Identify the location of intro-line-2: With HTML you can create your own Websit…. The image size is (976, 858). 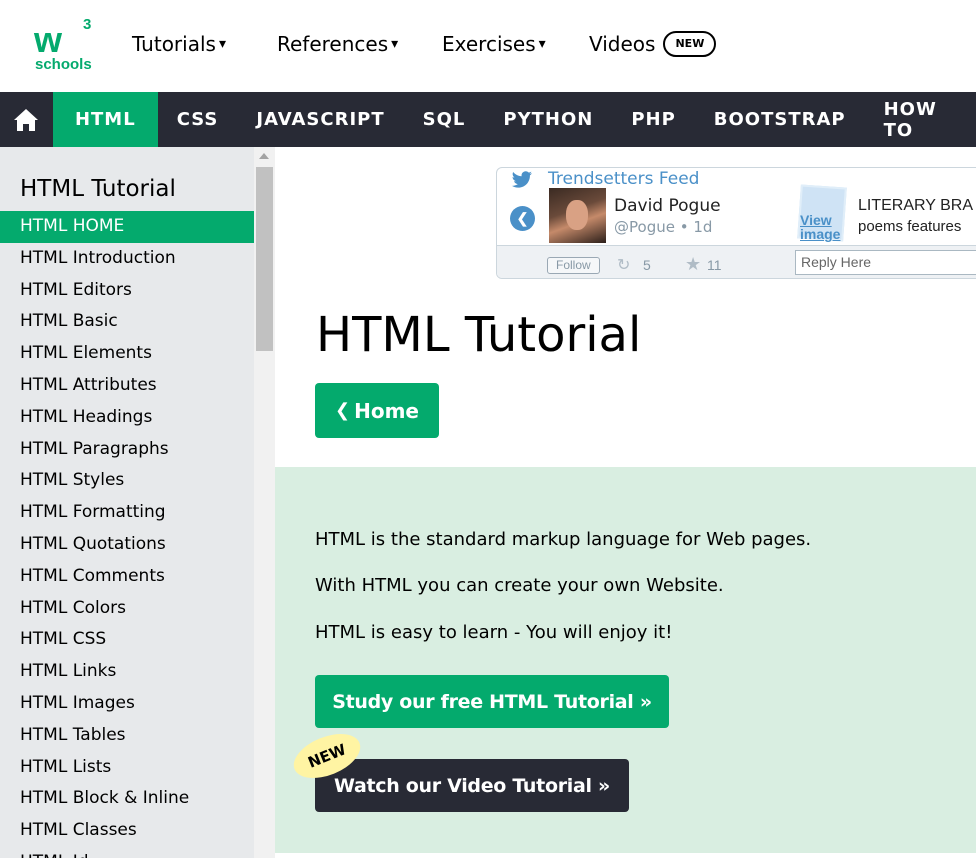
(519, 585).